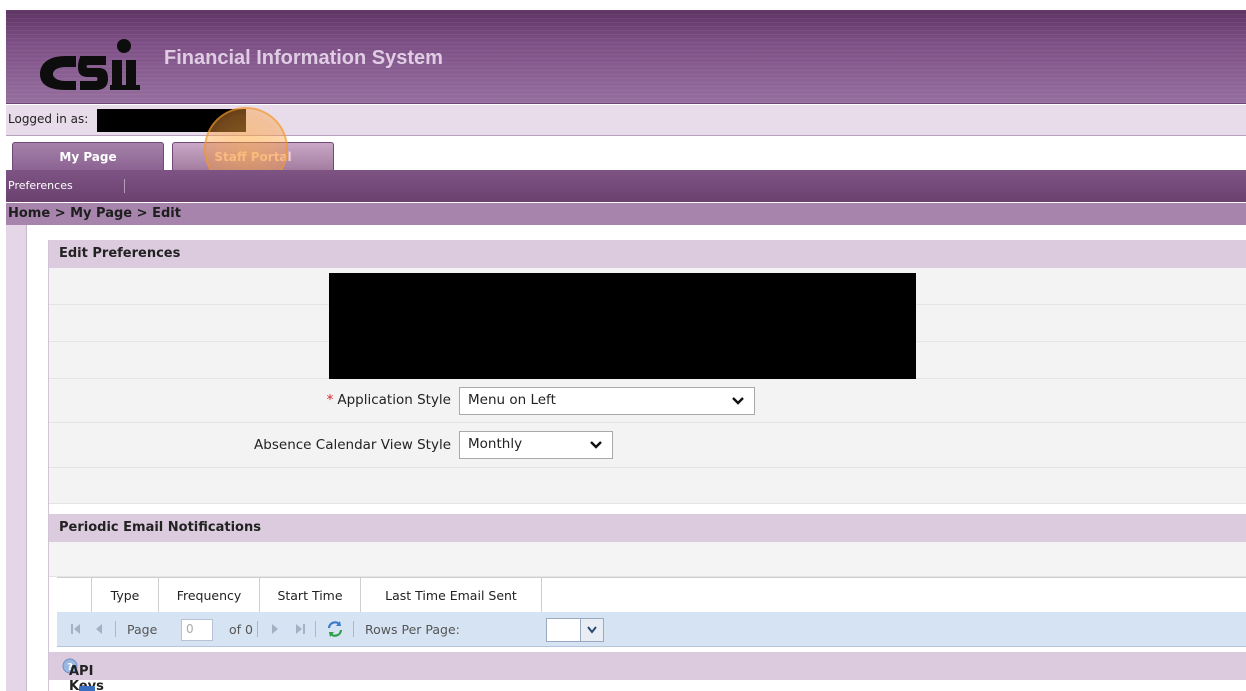  I want to click on subnav-preferences: Preferences, so click(40, 185).